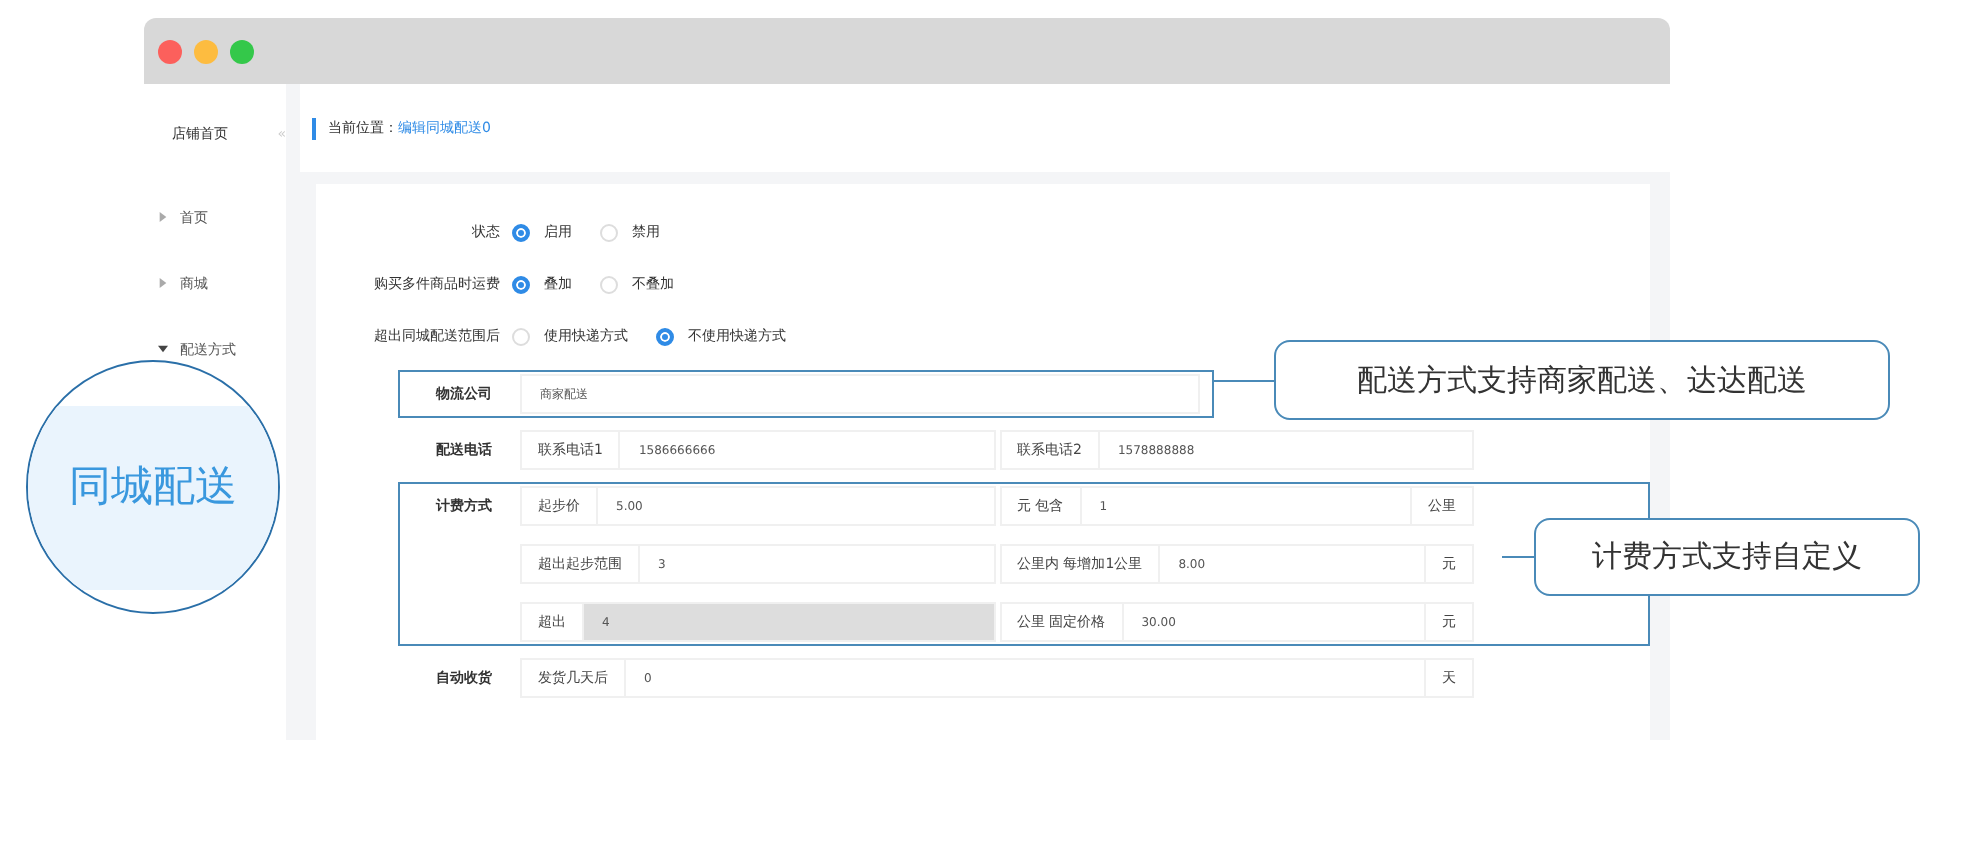 This screenshot has width=1962, height=868. I want to click on sidebar-item: 同城配送, so click(153, 486).